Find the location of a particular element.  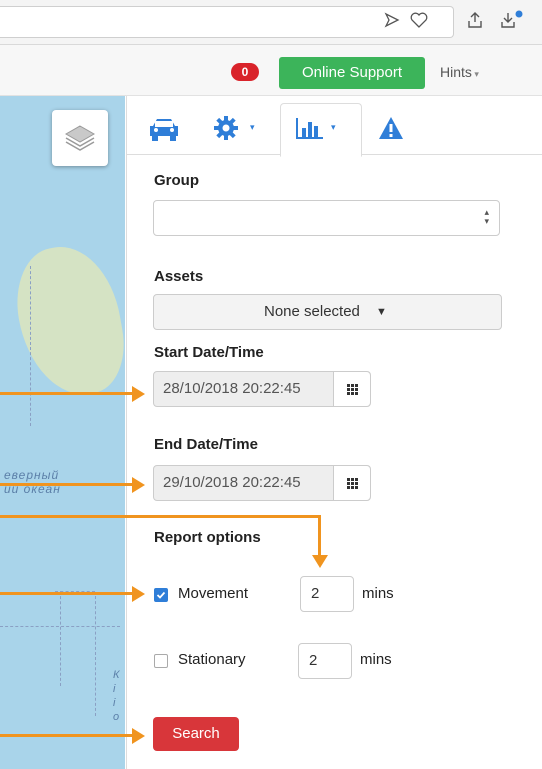

end-date-field: 29/10/2018 20:22:45 is located at coordinates (262, 483).